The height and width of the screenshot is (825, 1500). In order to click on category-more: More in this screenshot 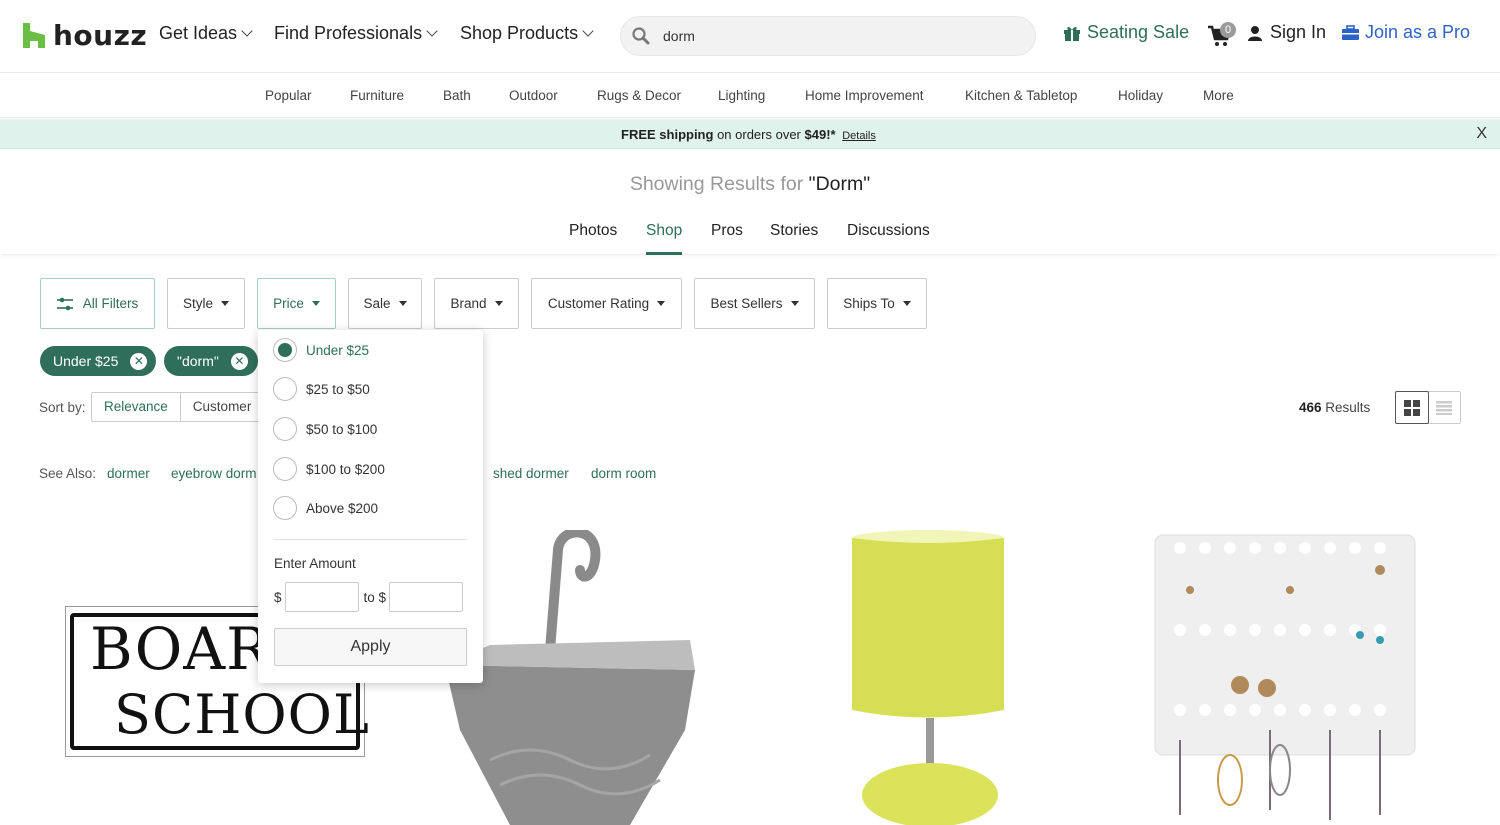, I will do `click(1218, 95)`.